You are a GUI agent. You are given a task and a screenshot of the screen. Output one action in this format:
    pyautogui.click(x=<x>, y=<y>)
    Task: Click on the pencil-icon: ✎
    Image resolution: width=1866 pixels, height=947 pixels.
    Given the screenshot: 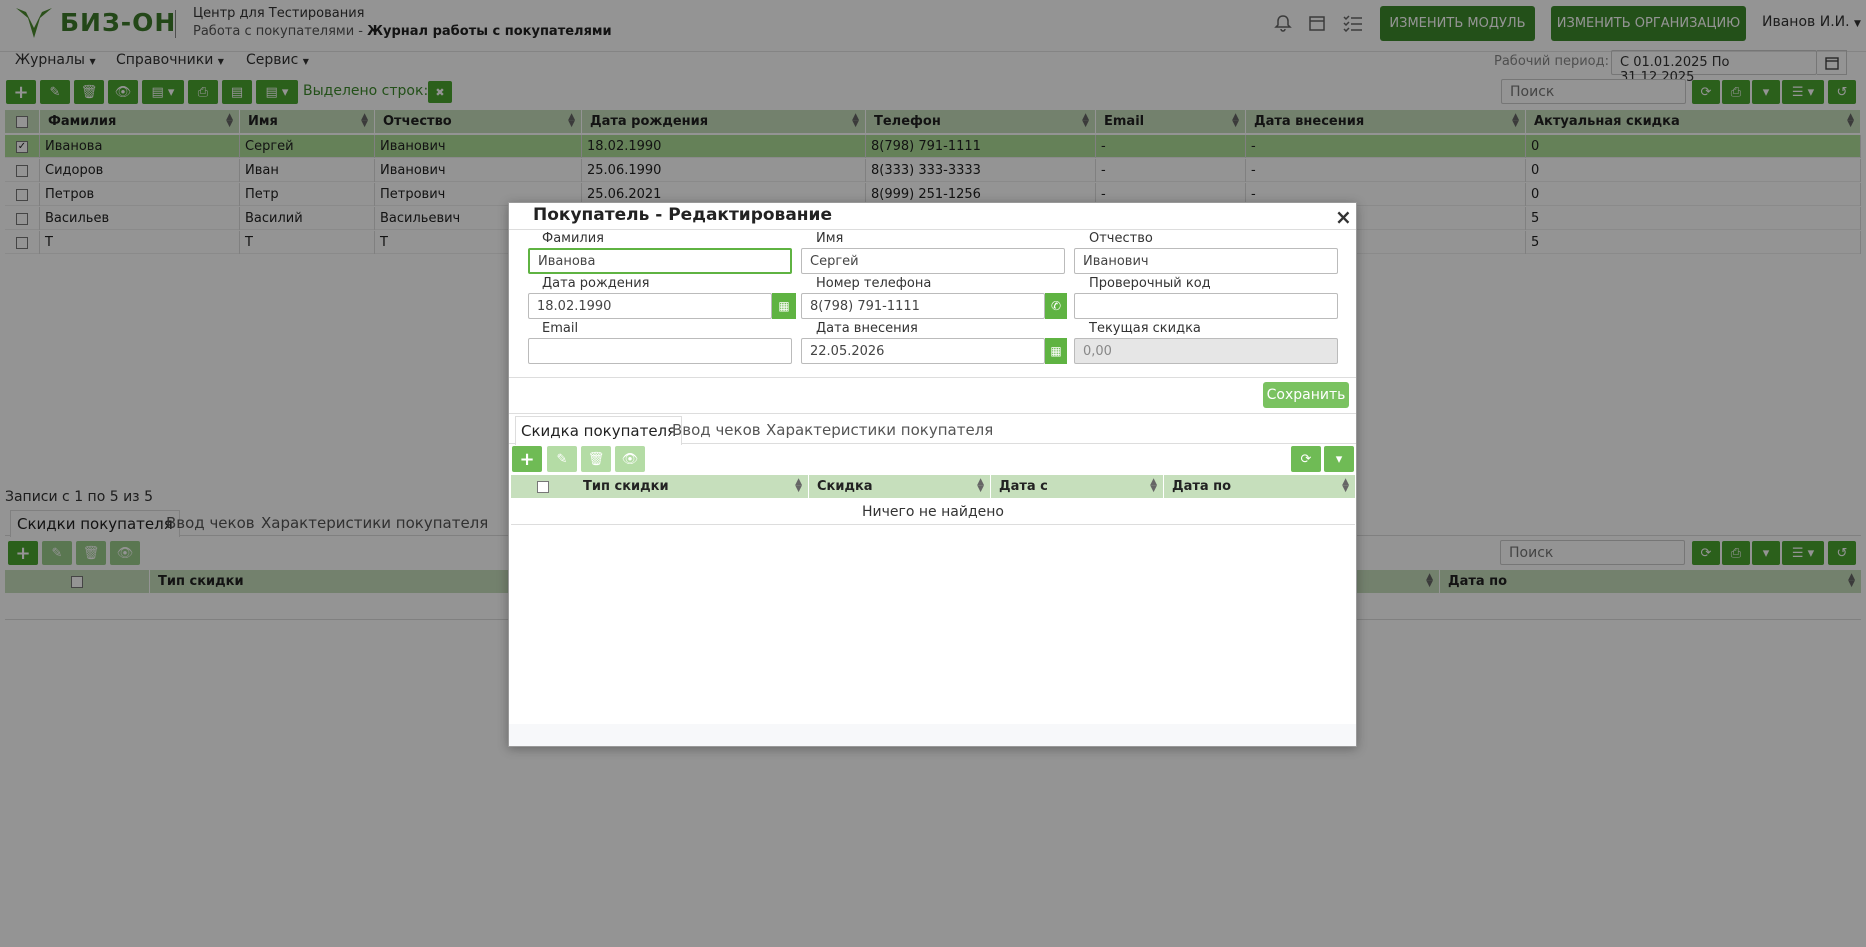 What is the action you would take?
    pyautogui.click(x=562, y=459)
    